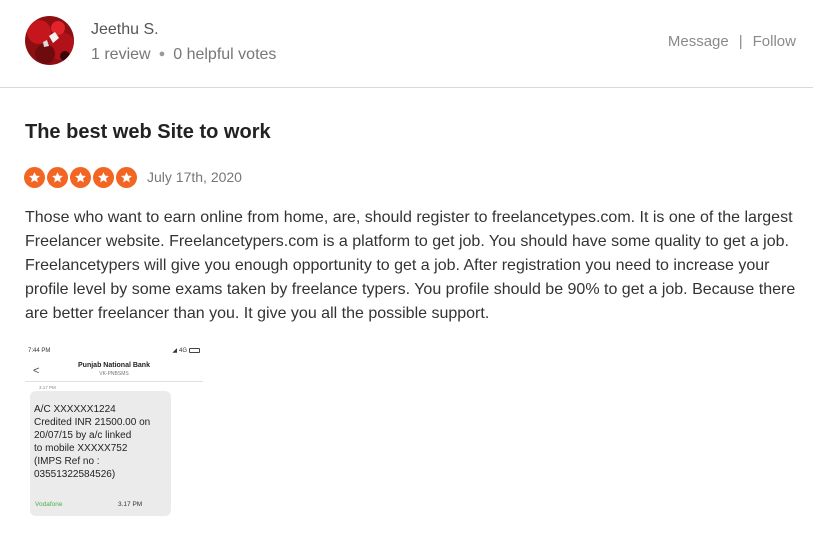 The width and height of the screenshot is (813, 533). What do you see at coordinates (39, 351) in the screenshot?
I see `status-bar-time: 7:44 PM` at bounding box center [39, 351].